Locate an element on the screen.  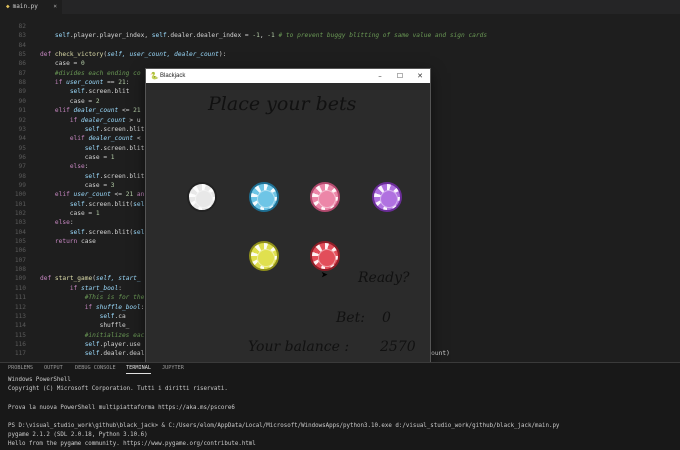
close-button: ✕ is located at coordinates (420, 76).